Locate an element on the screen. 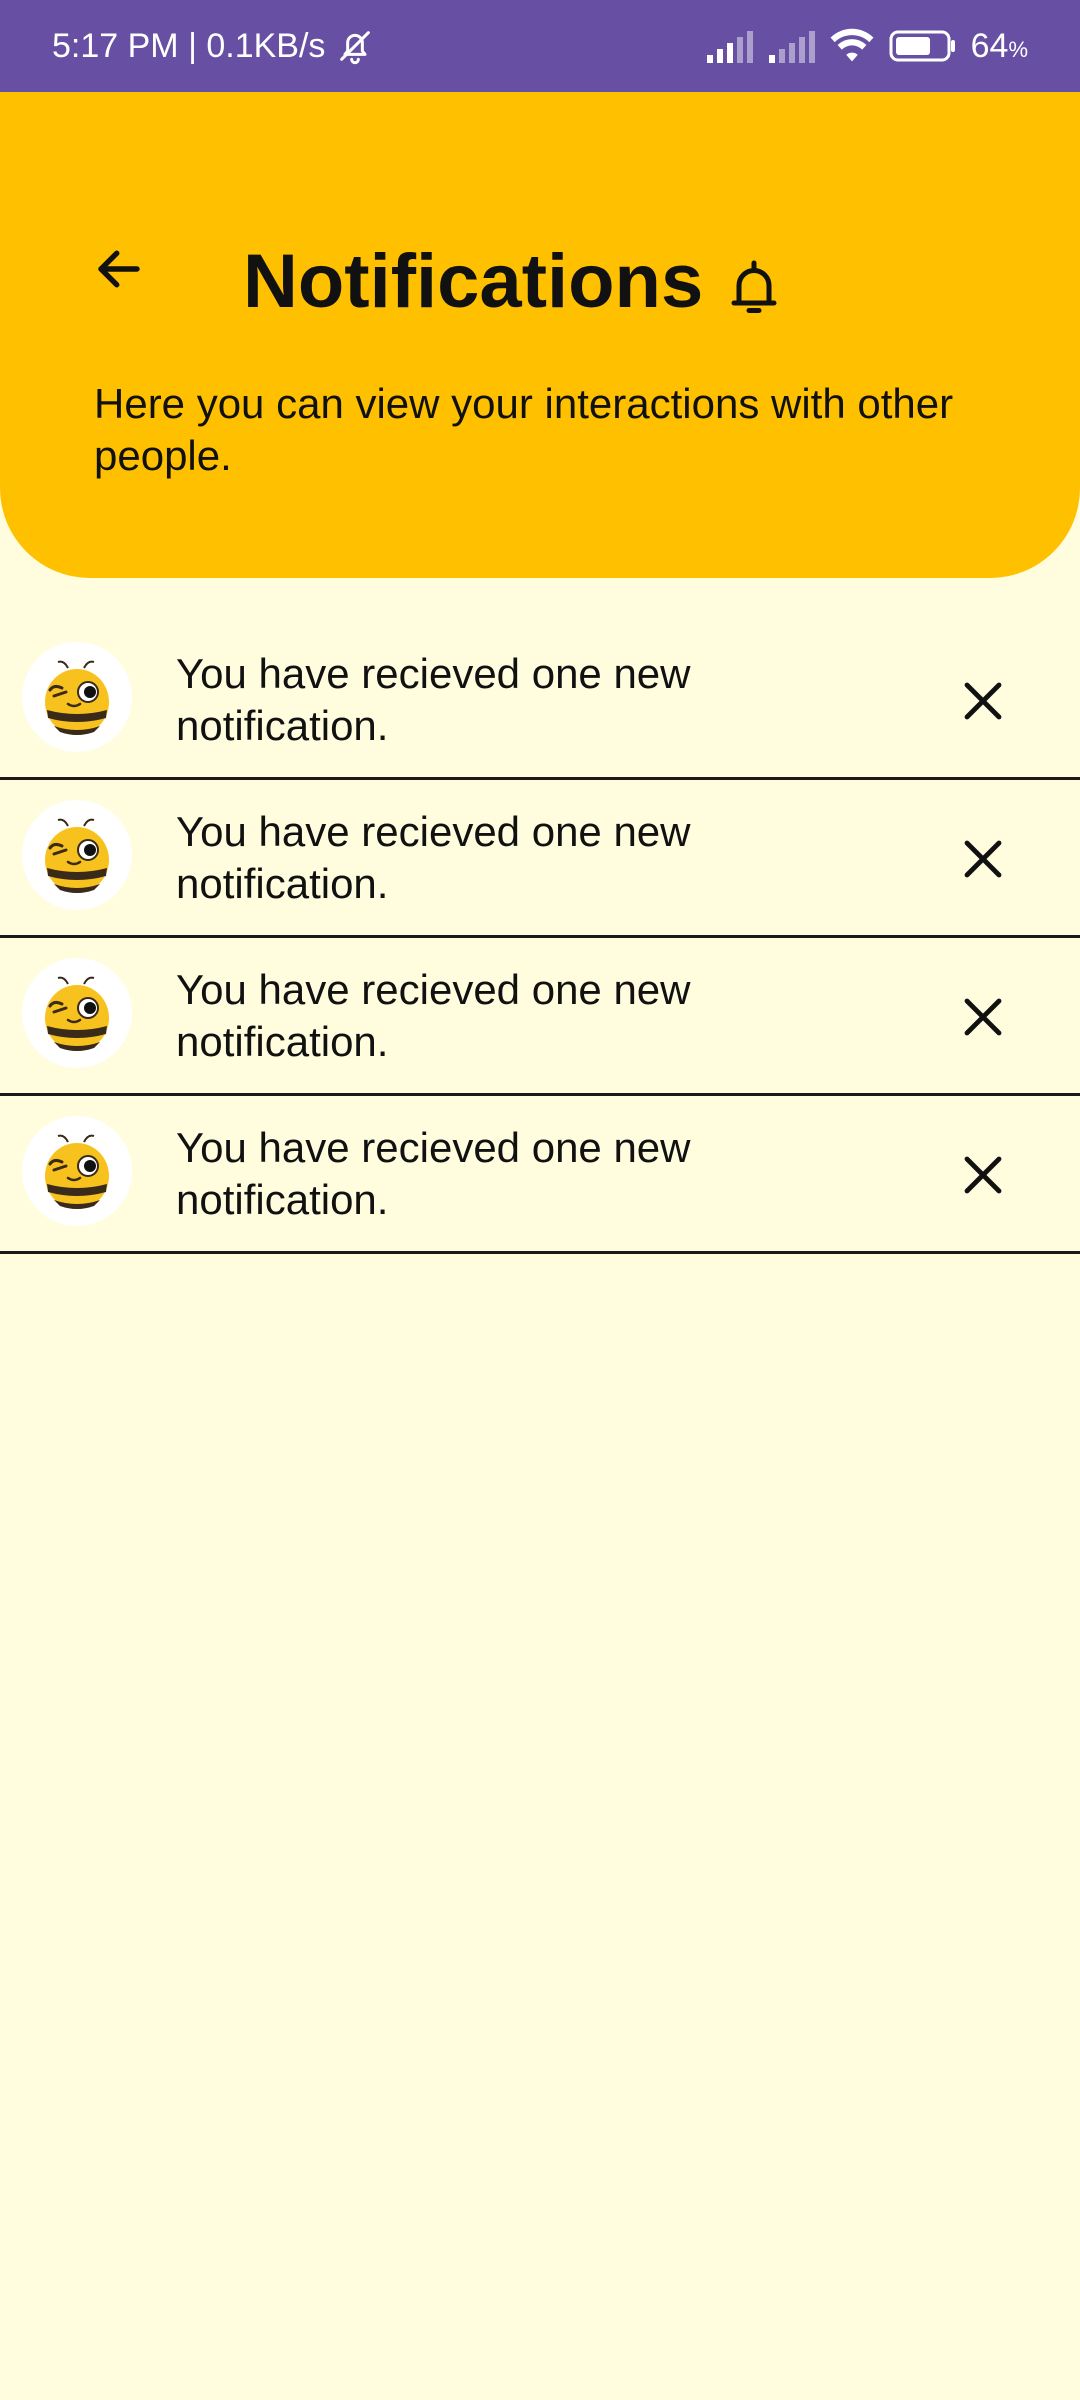  page-title: Notifications is located at coordinates (473, 281).